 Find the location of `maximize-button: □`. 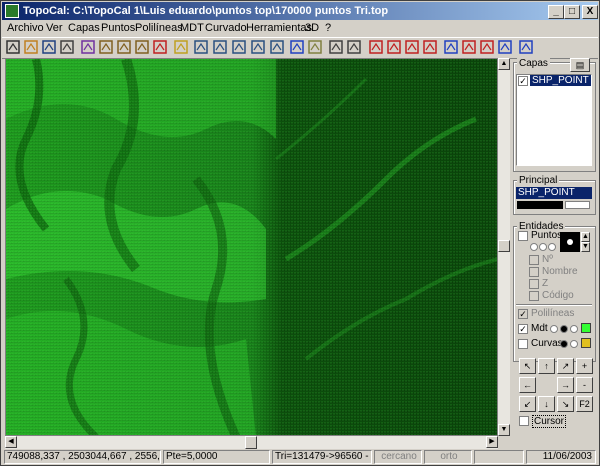

maximize-button: □ is located at coordinates (572, 12).